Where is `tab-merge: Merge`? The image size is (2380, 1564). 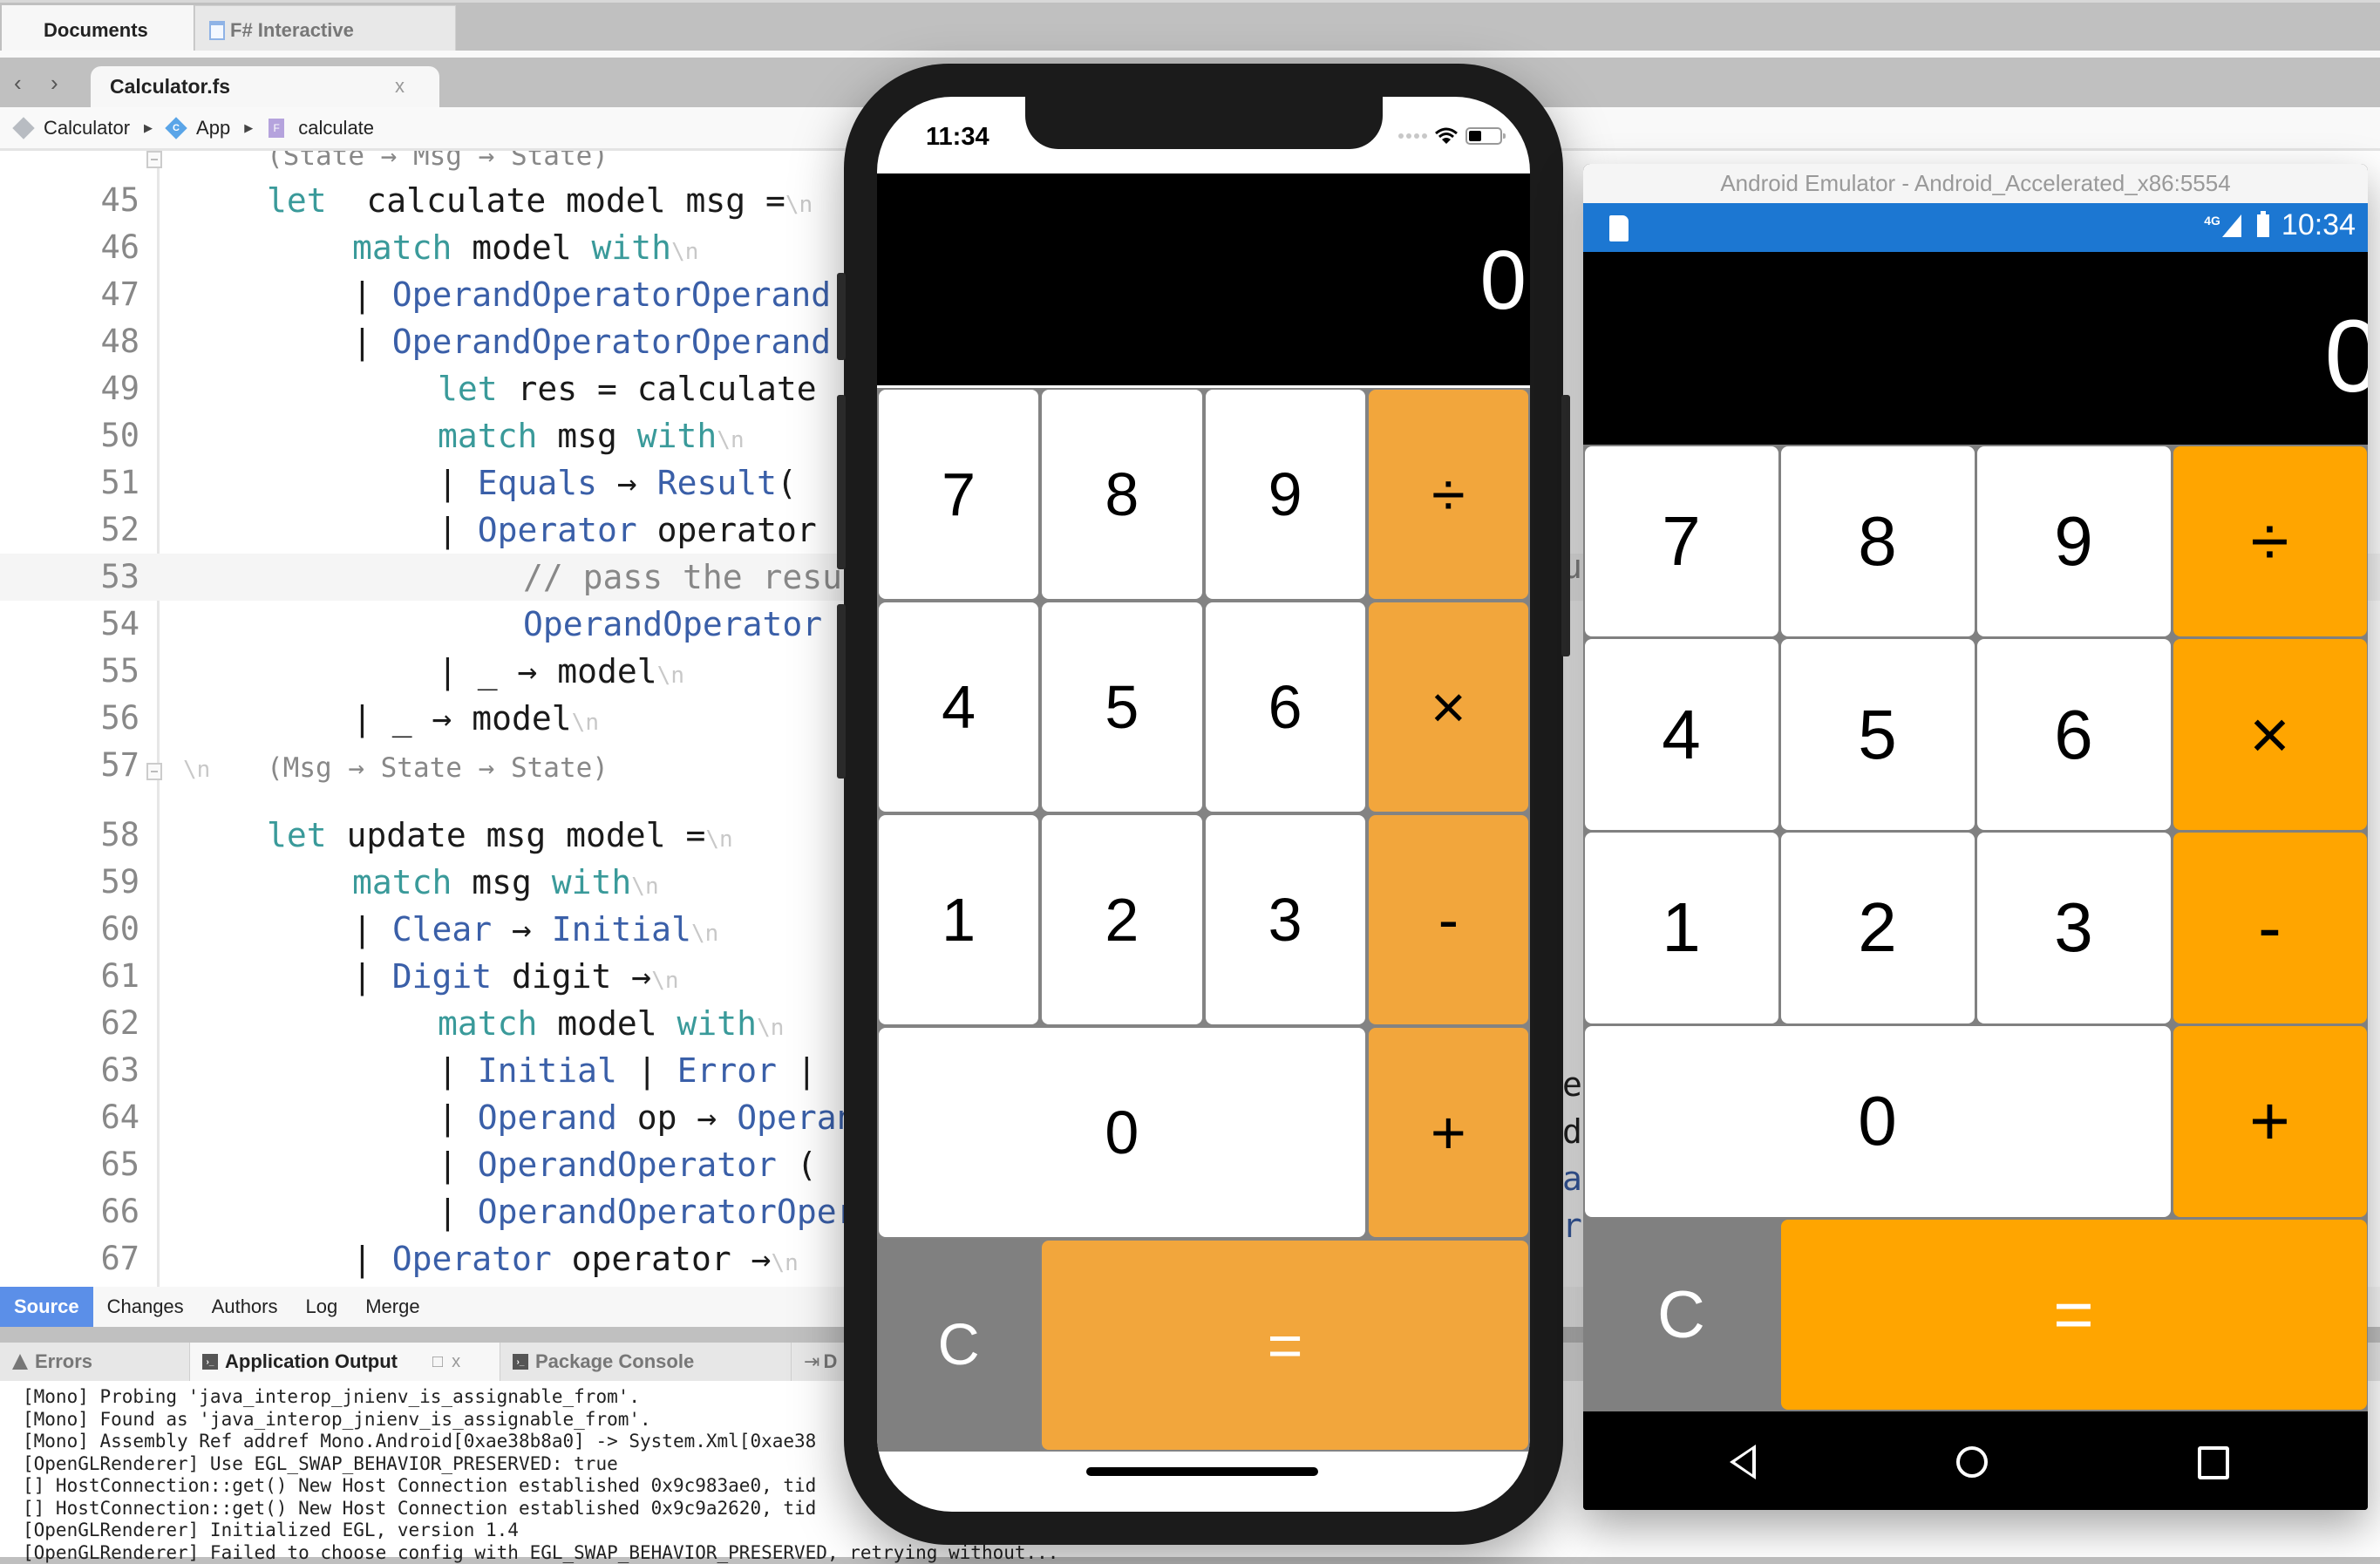
tab-merge: Merge is located at coordinates (392, 1307).